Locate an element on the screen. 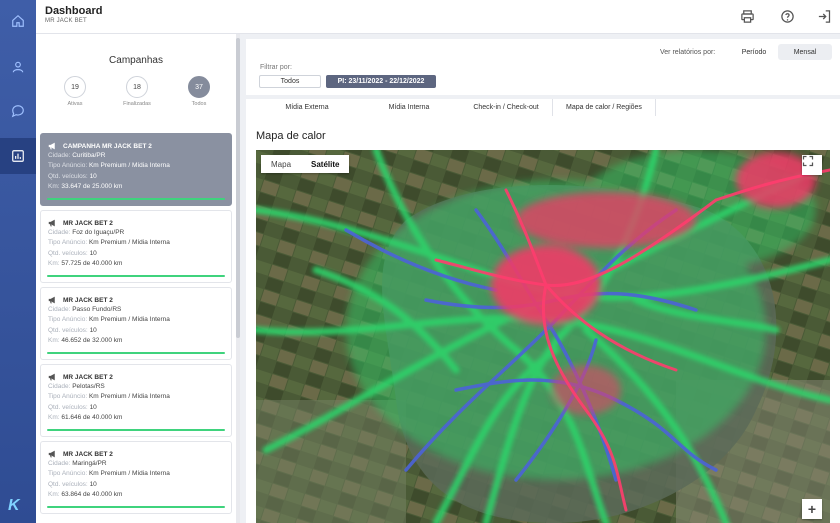 Image resolution: width=840 pixels, height=523 pixels. map-type-satelite: Satélite is located at coordinates (325, 164).